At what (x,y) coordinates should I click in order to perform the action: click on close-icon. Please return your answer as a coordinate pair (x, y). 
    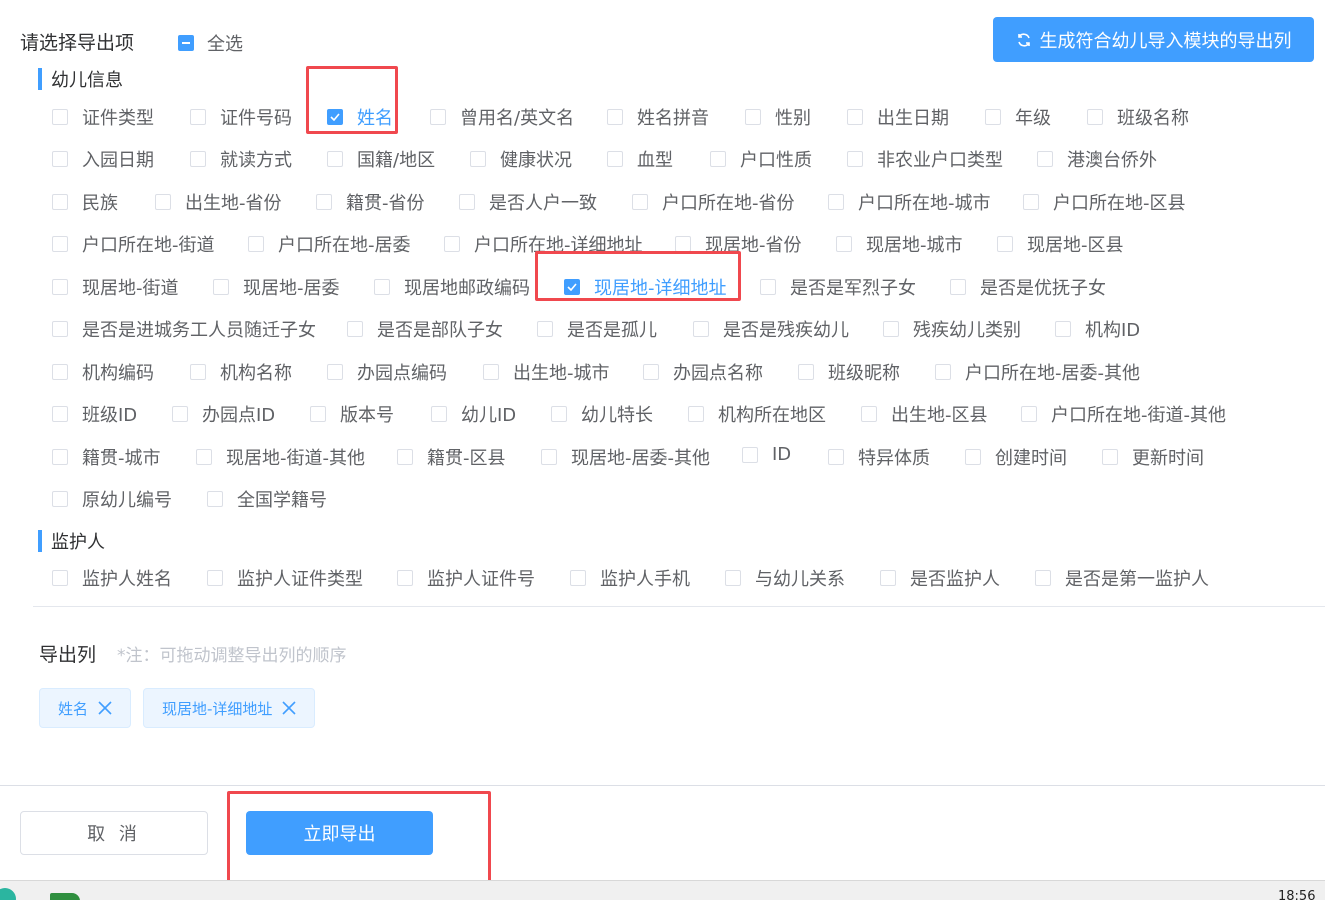
    Looking at the image, I should click on (105, 708).